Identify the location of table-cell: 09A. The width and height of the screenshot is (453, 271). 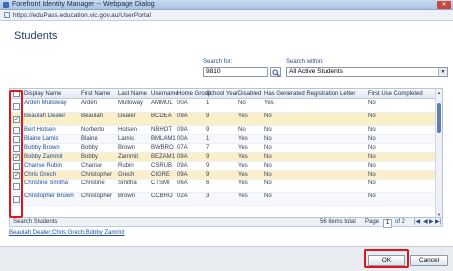
(182, 175).